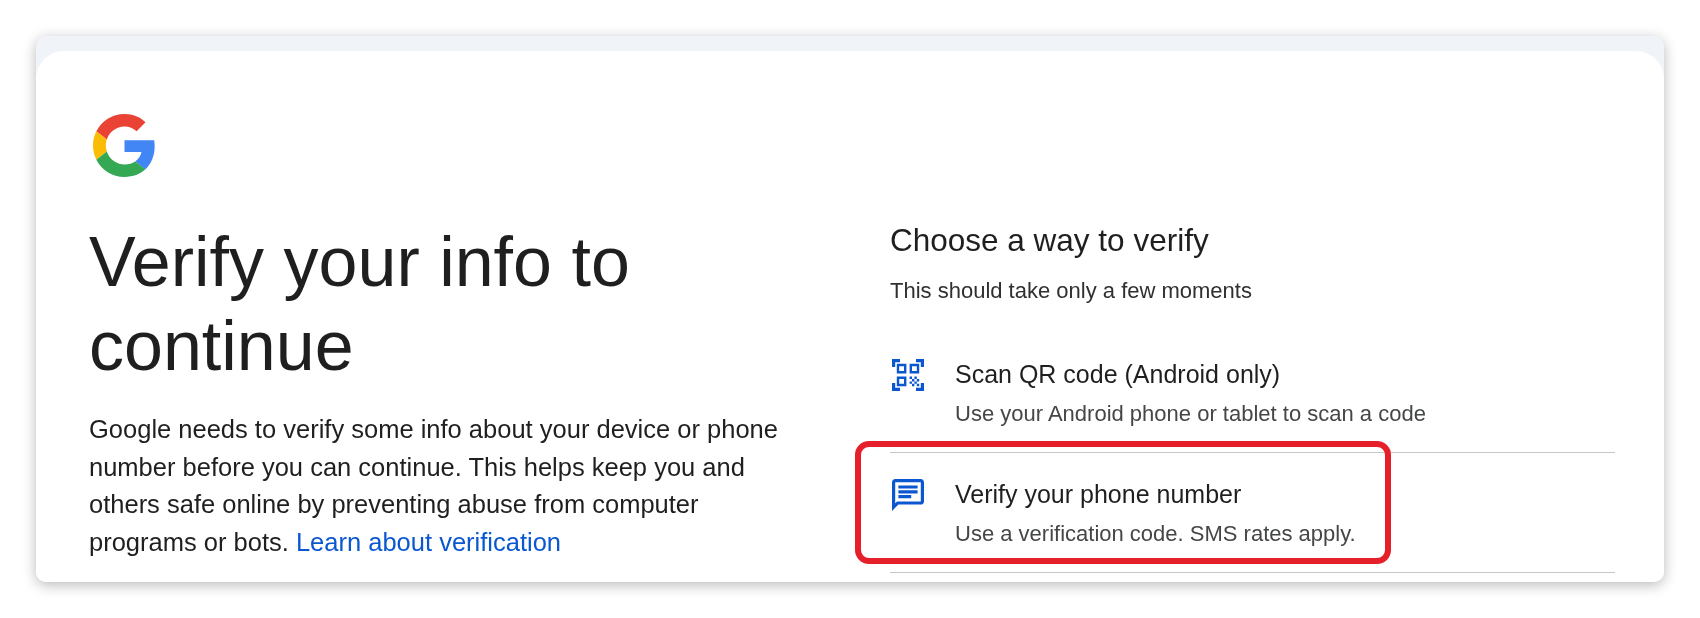 This screenshot has height=618, width=1700. I want to click on verification-option: Scan QR code (Android only) Use your Android phone or tablet to scan a code, so click(1252, 392).